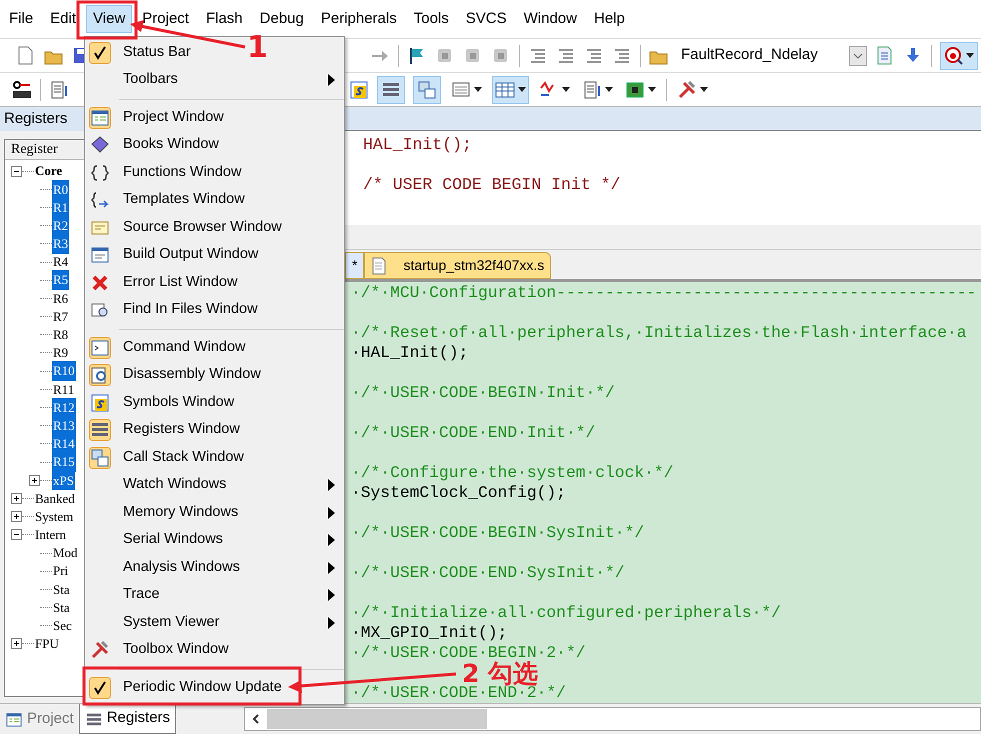  I want to click on menu-item: Status Bar, so click(157, 53).